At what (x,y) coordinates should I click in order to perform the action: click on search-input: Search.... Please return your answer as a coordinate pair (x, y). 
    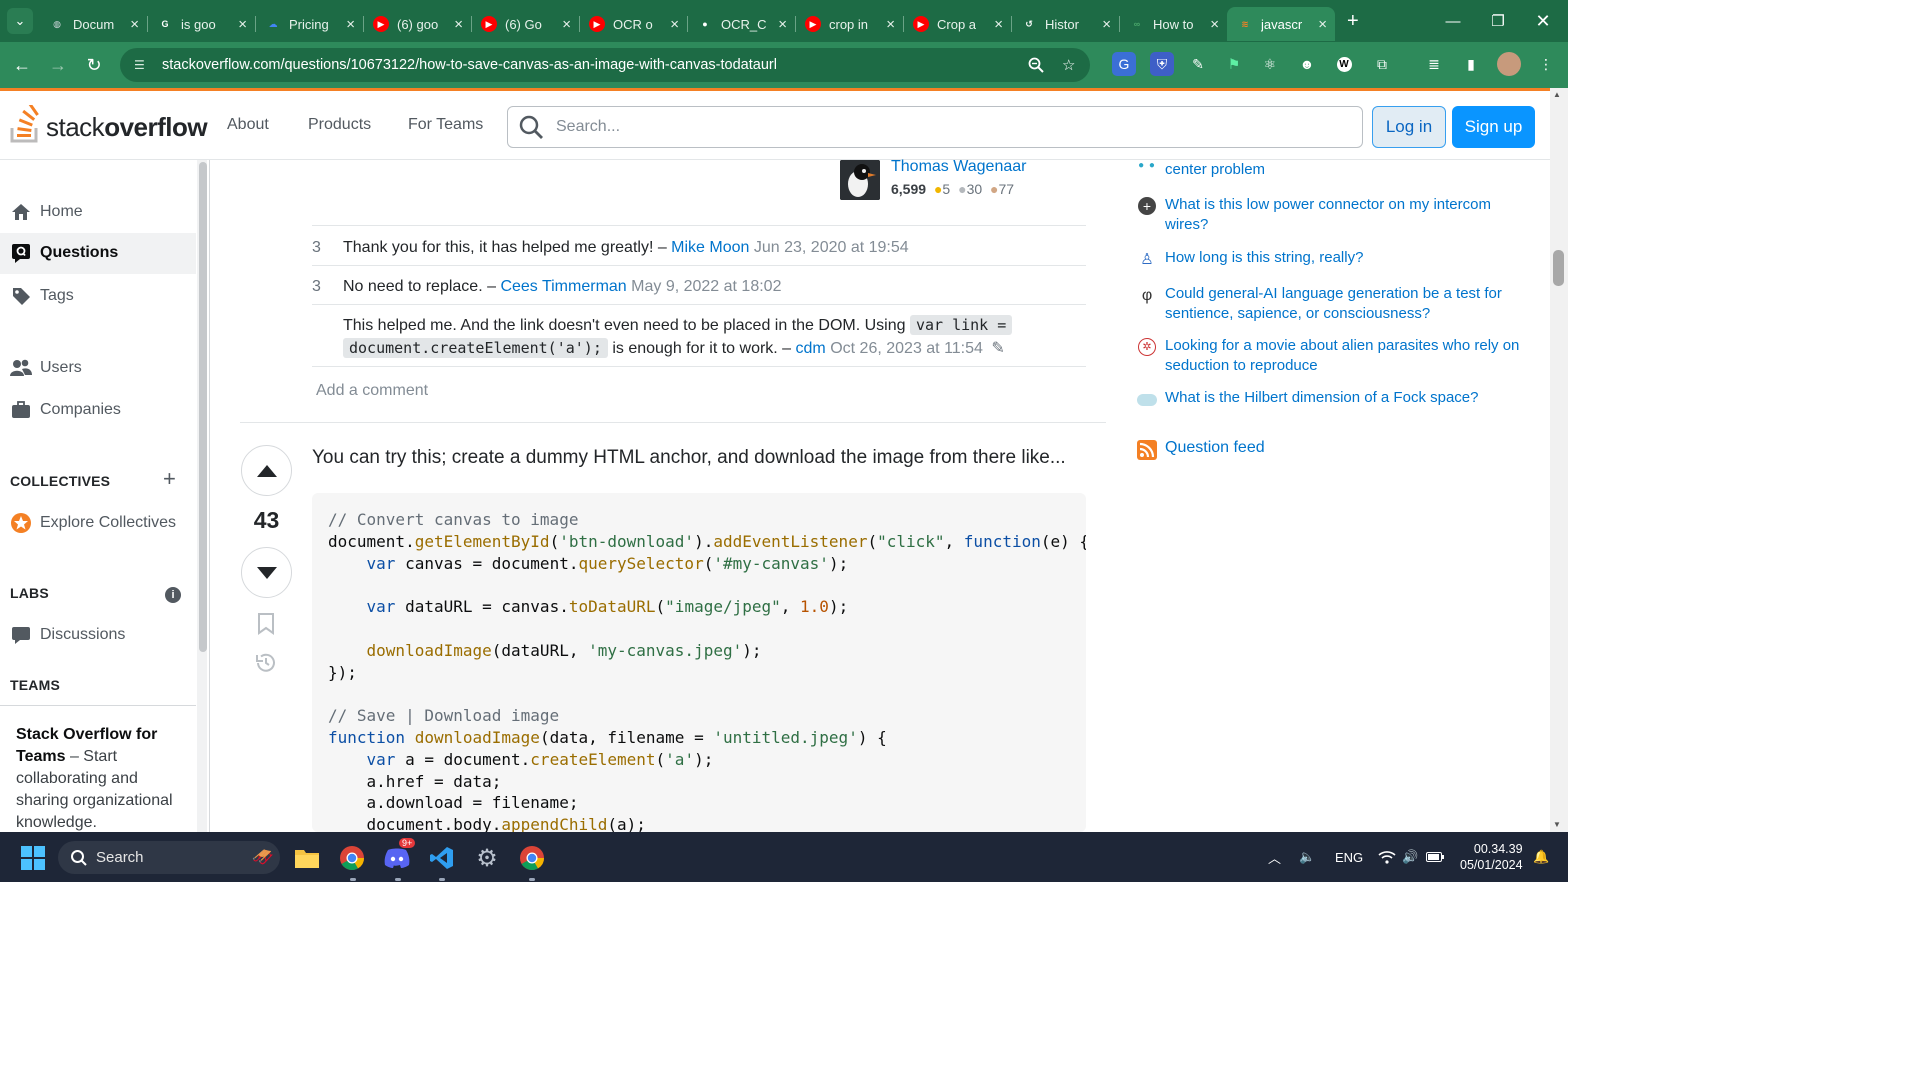
    Looking at the image, I should click on (935, 127).